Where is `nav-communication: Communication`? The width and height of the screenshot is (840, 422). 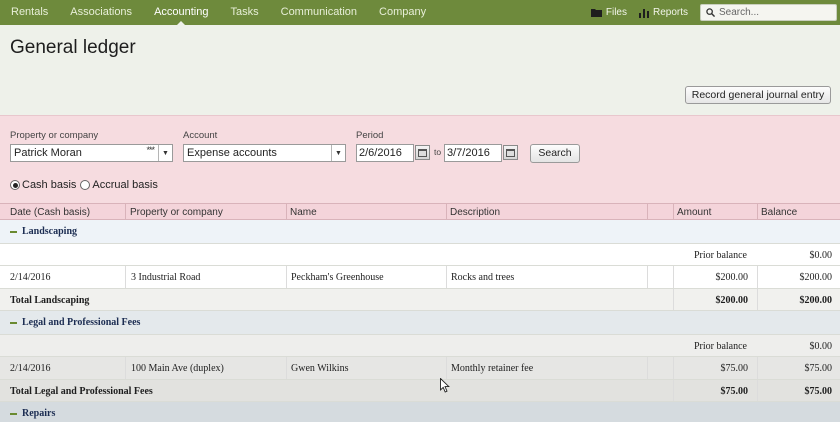 nav-communication: Communication is located at coordinates (319, 12).